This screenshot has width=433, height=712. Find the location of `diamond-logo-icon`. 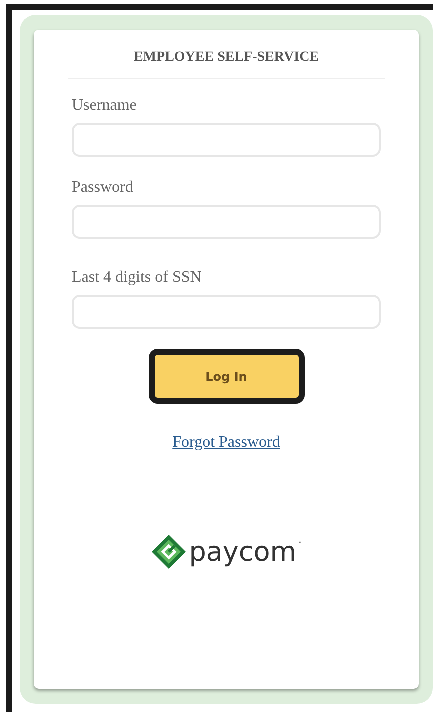

diamond-logo-icon is located at coordinates (169, 552).